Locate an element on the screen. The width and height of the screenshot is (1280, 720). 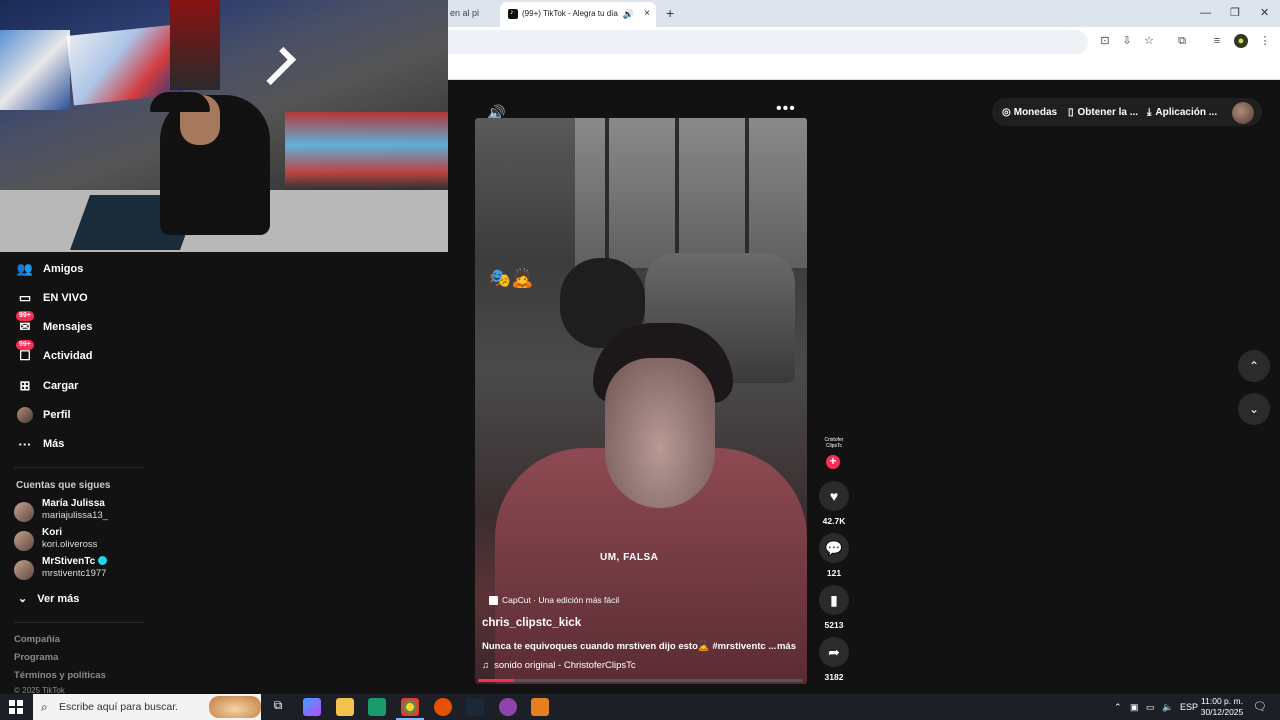
task-view-icon: ⧉ is located at coordinates (278, 707).